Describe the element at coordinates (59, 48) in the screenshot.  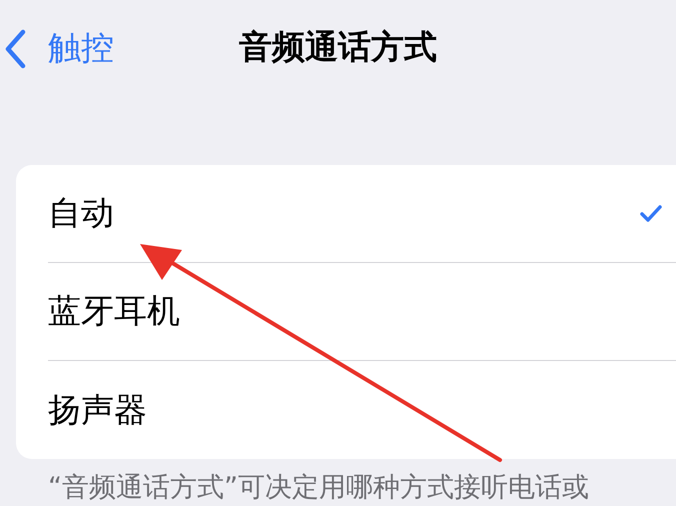
I see `back-button: 触控` at that location.